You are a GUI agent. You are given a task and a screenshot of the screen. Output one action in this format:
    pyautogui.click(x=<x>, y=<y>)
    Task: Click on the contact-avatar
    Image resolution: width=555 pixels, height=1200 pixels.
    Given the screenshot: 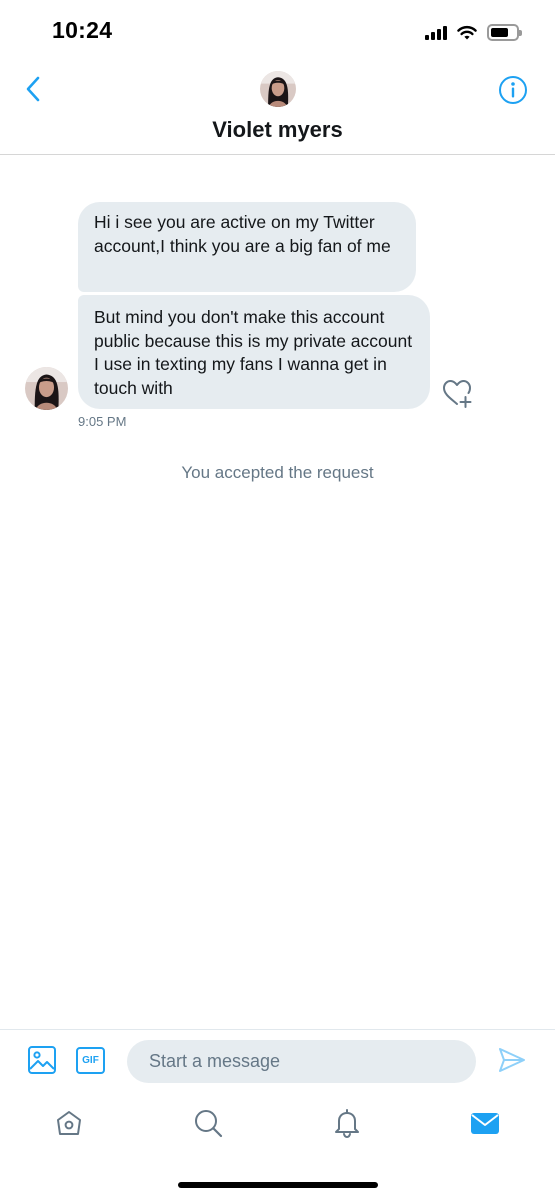 What is the action you would take?
    pyautogui.click(x=278, y=89)
    